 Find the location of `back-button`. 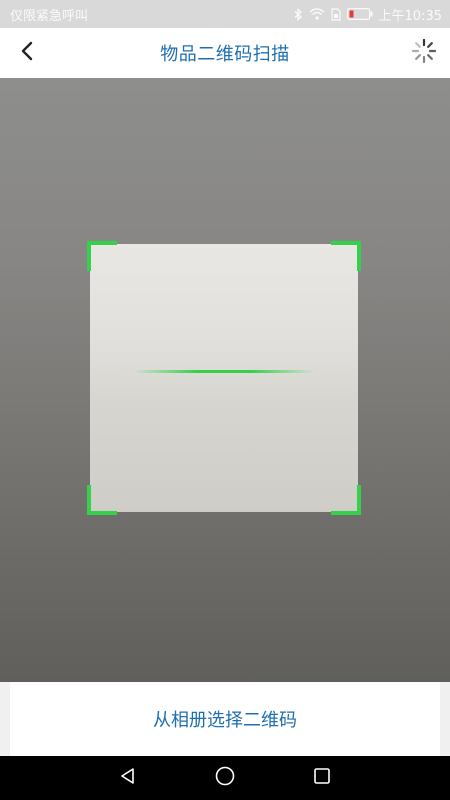

back-button is located at coordinates (27, 53).